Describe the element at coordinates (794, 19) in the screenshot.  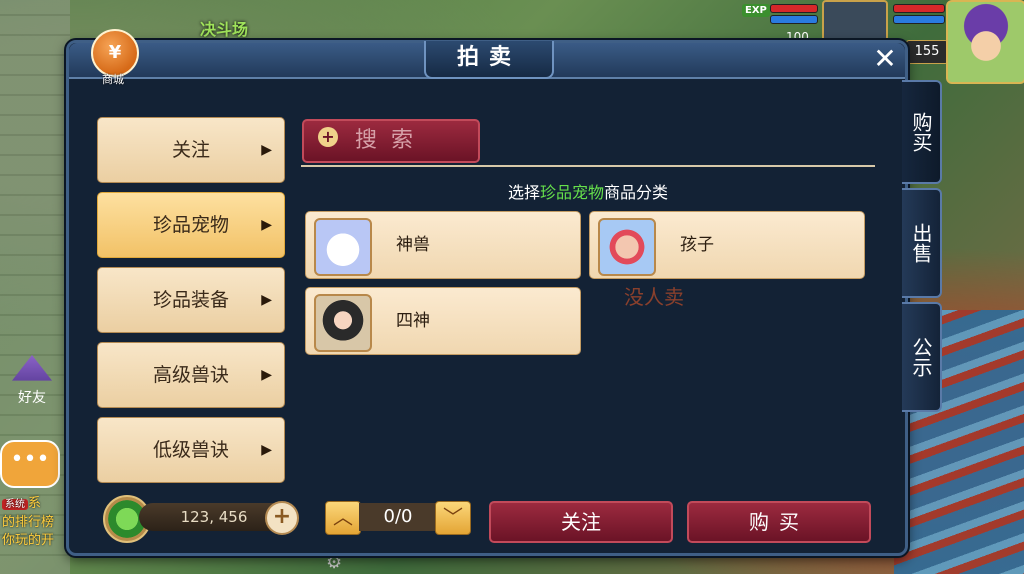
I see `pet-mp-bar` at that location.